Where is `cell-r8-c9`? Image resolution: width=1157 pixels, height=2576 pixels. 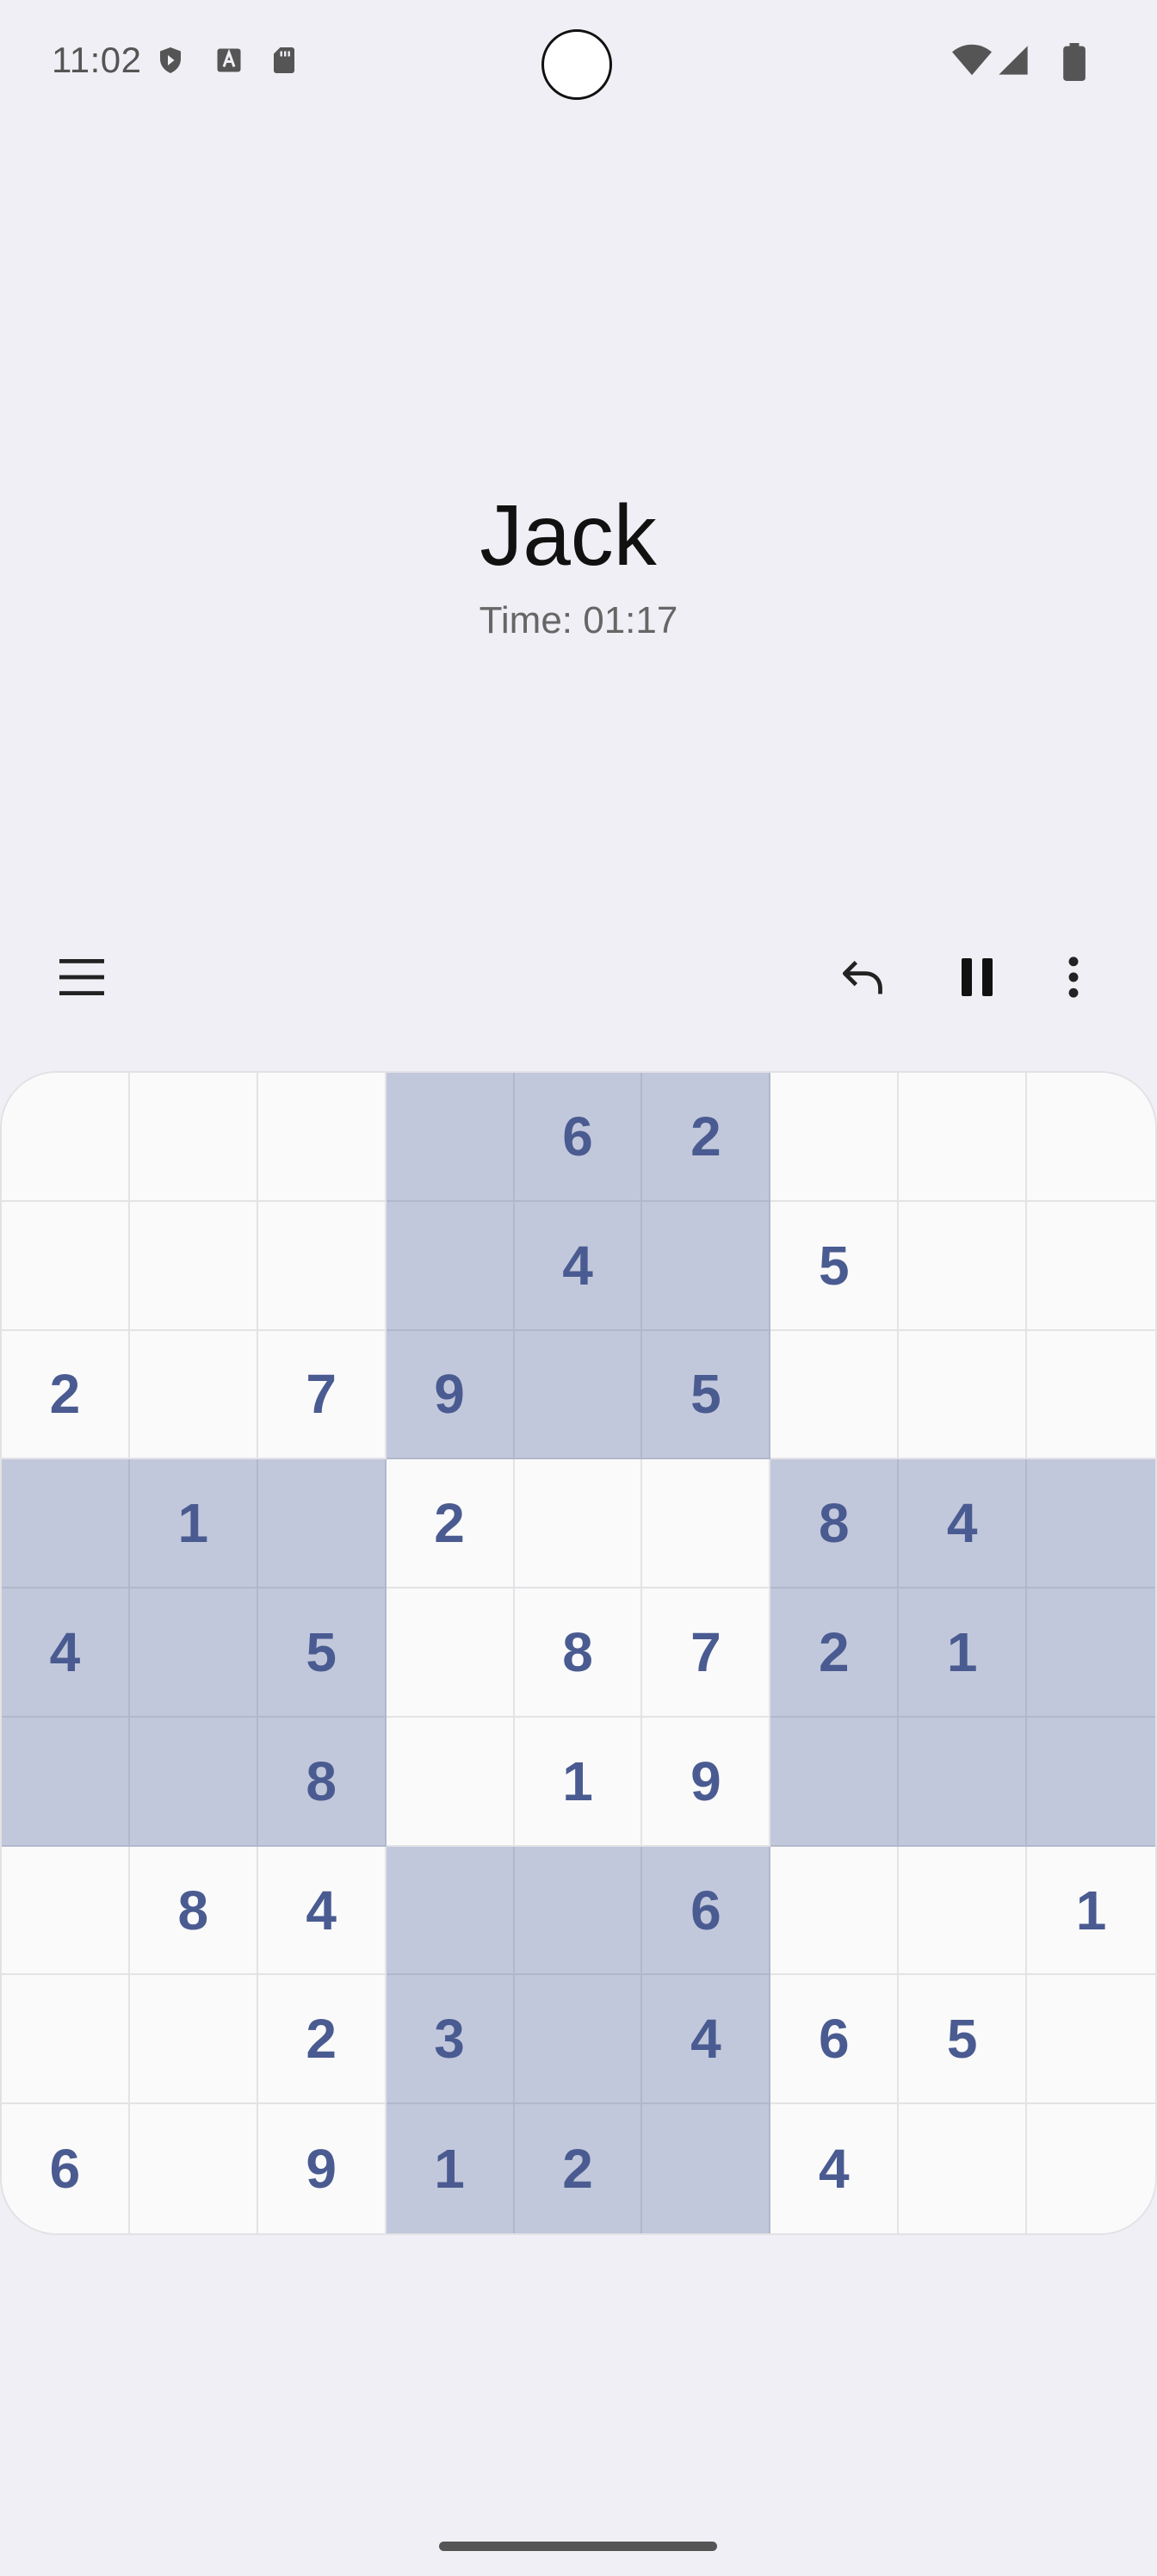 cell-r8-c9 is located at coordinates (1091, 2040).